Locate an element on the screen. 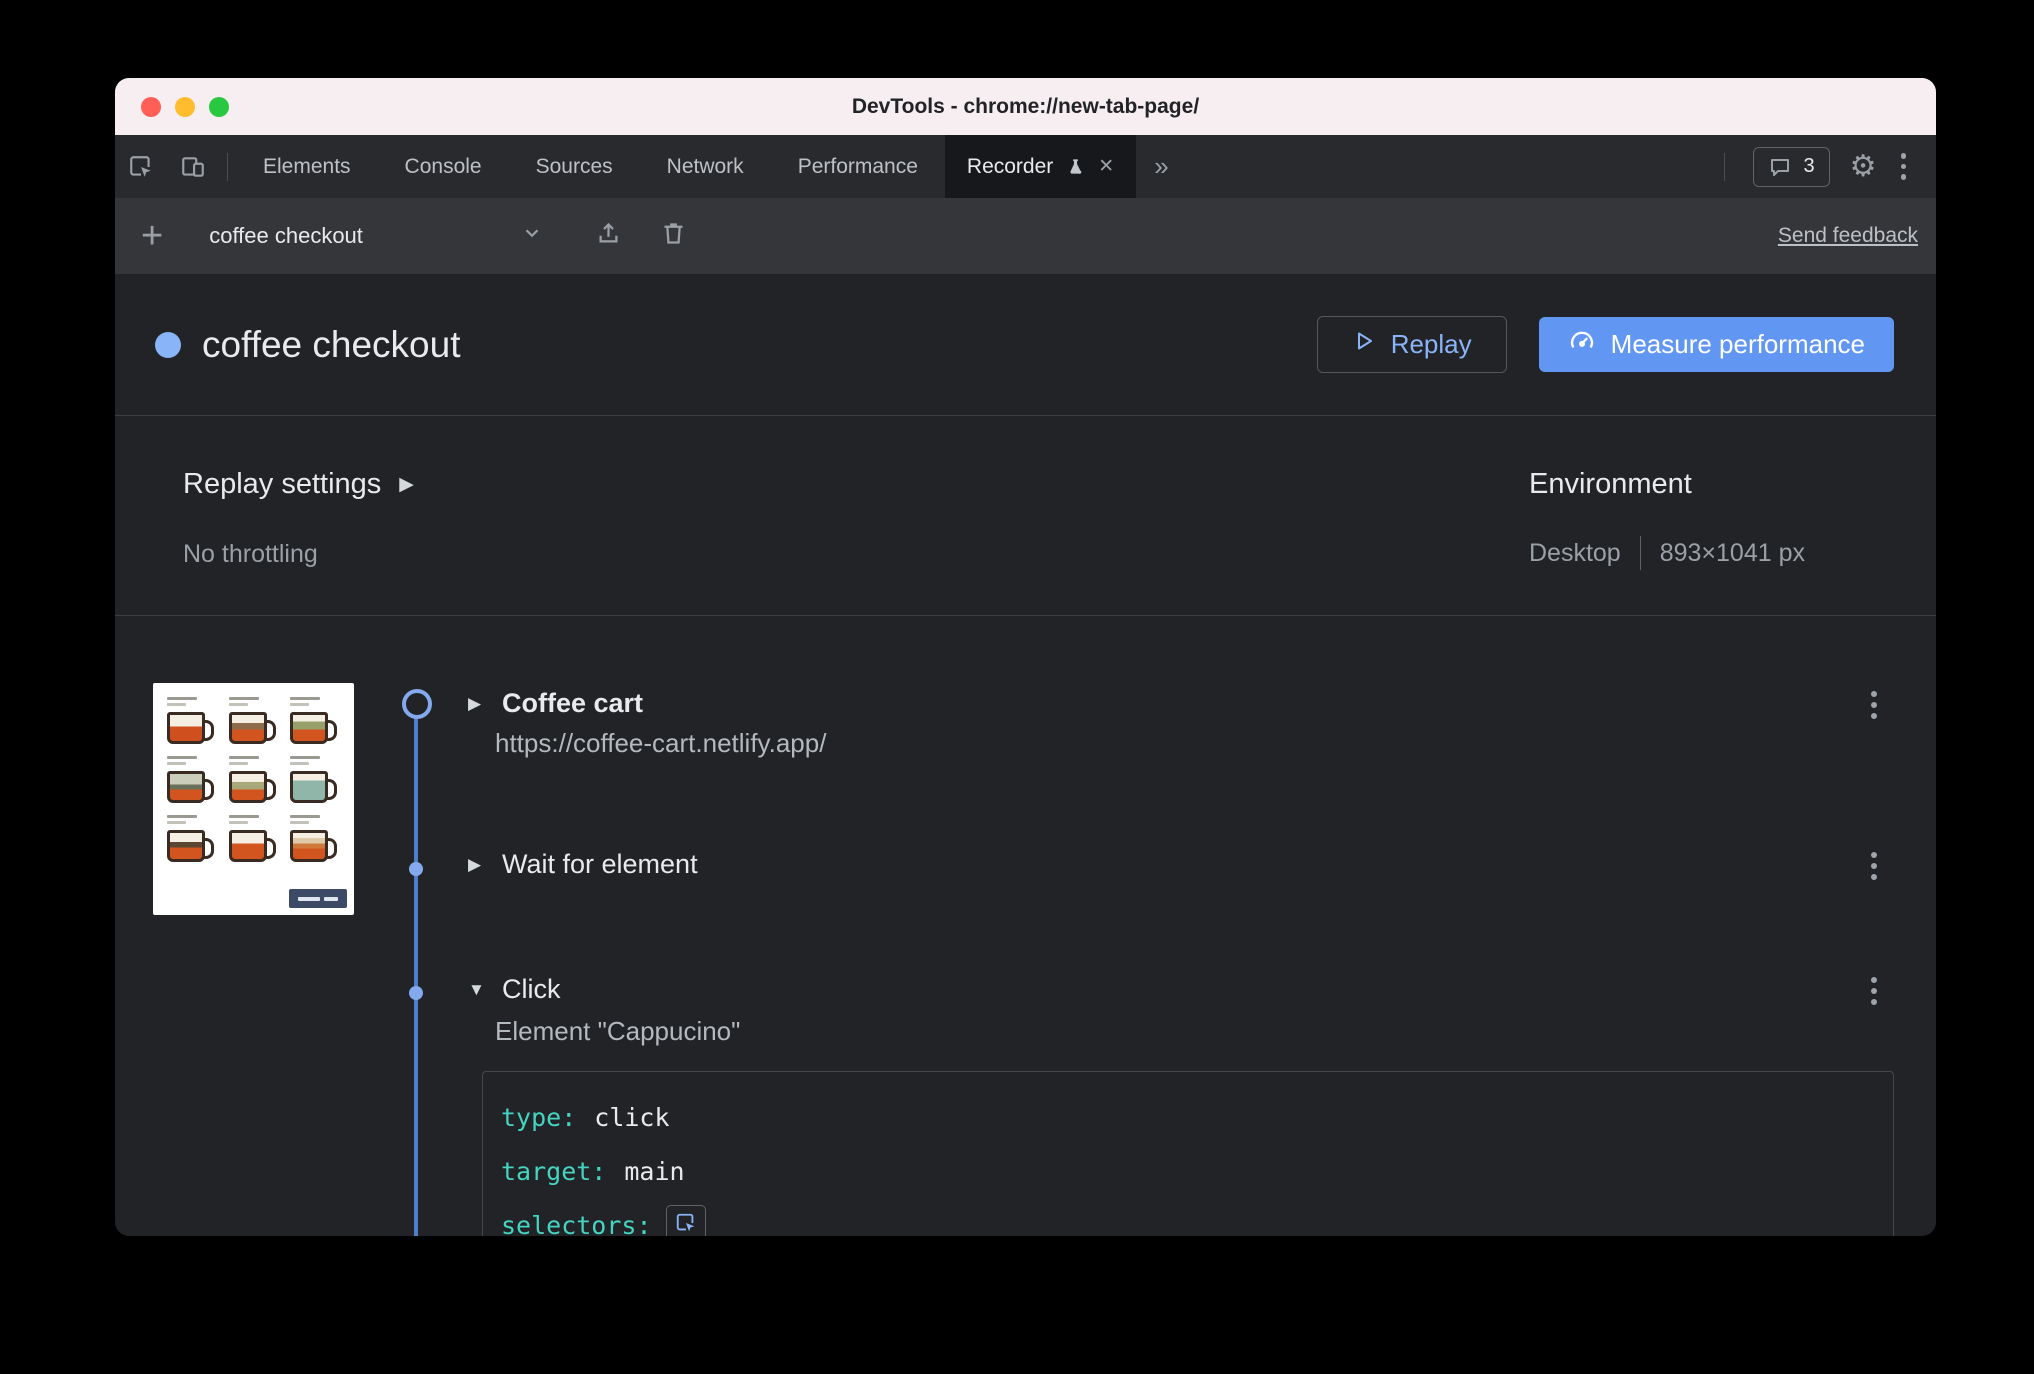  environment-values: Desktop 893×1041 px is located at coordinates (1667, 553).